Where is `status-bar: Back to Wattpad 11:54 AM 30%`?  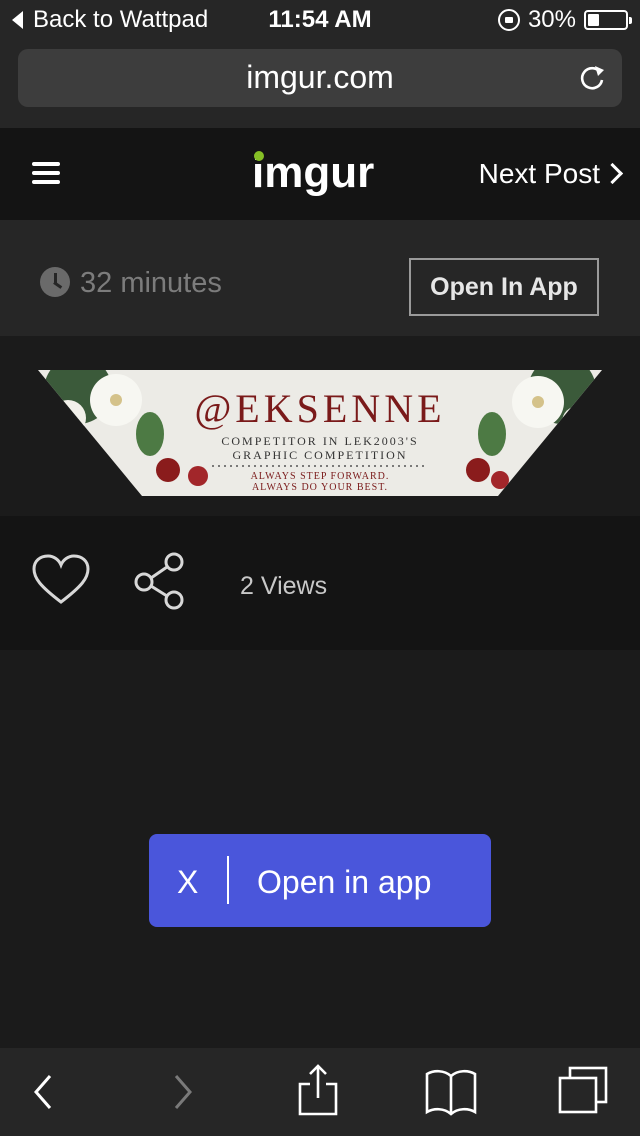
status-bar: Back to Wattpad 11:54 AM 30% is located at coordinates (320, 20).